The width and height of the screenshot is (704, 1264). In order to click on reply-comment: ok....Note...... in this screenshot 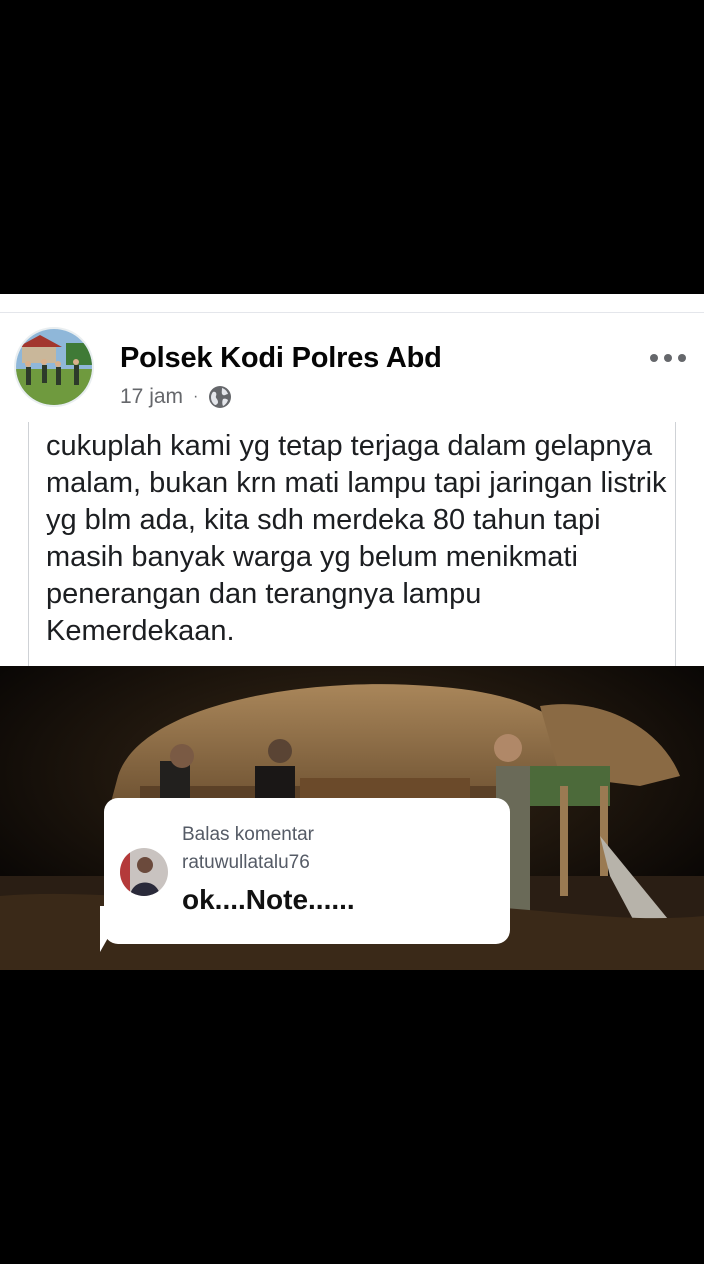, I will do `click(268, 899)`.